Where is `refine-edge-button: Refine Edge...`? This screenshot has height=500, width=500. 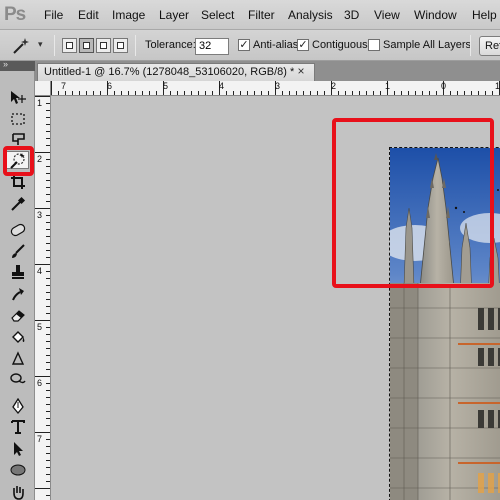
refine-edge-button: Refine Edge... is located at coordinates (489, 46).